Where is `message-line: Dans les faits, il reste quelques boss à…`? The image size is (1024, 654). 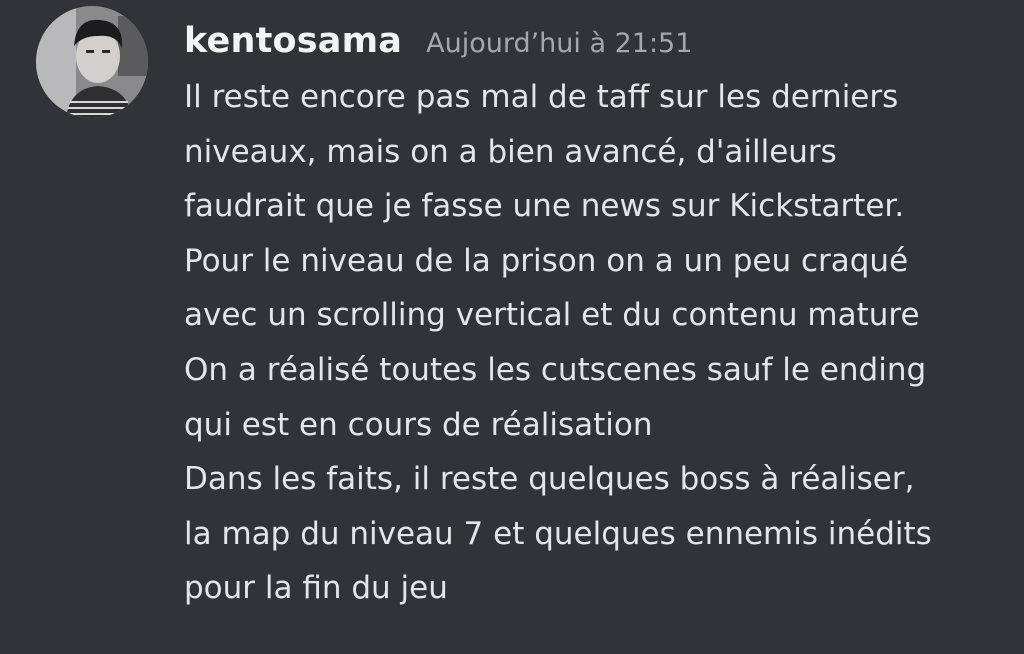 message-line: Dans les faits, il reste quelques boss à… is located at coordinates (549, 479).